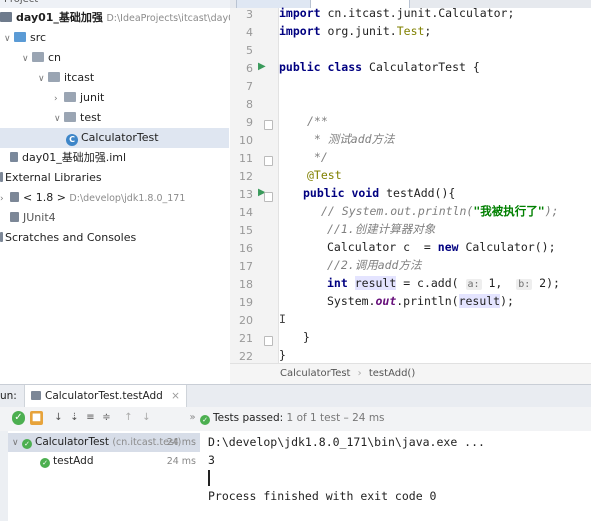 This screenshot has height=521, width=591. What do you see at coordinates (355, 31) in the screenshot?
I see `code-line: import org.junit.Test;` at bounding box center [355, 31].